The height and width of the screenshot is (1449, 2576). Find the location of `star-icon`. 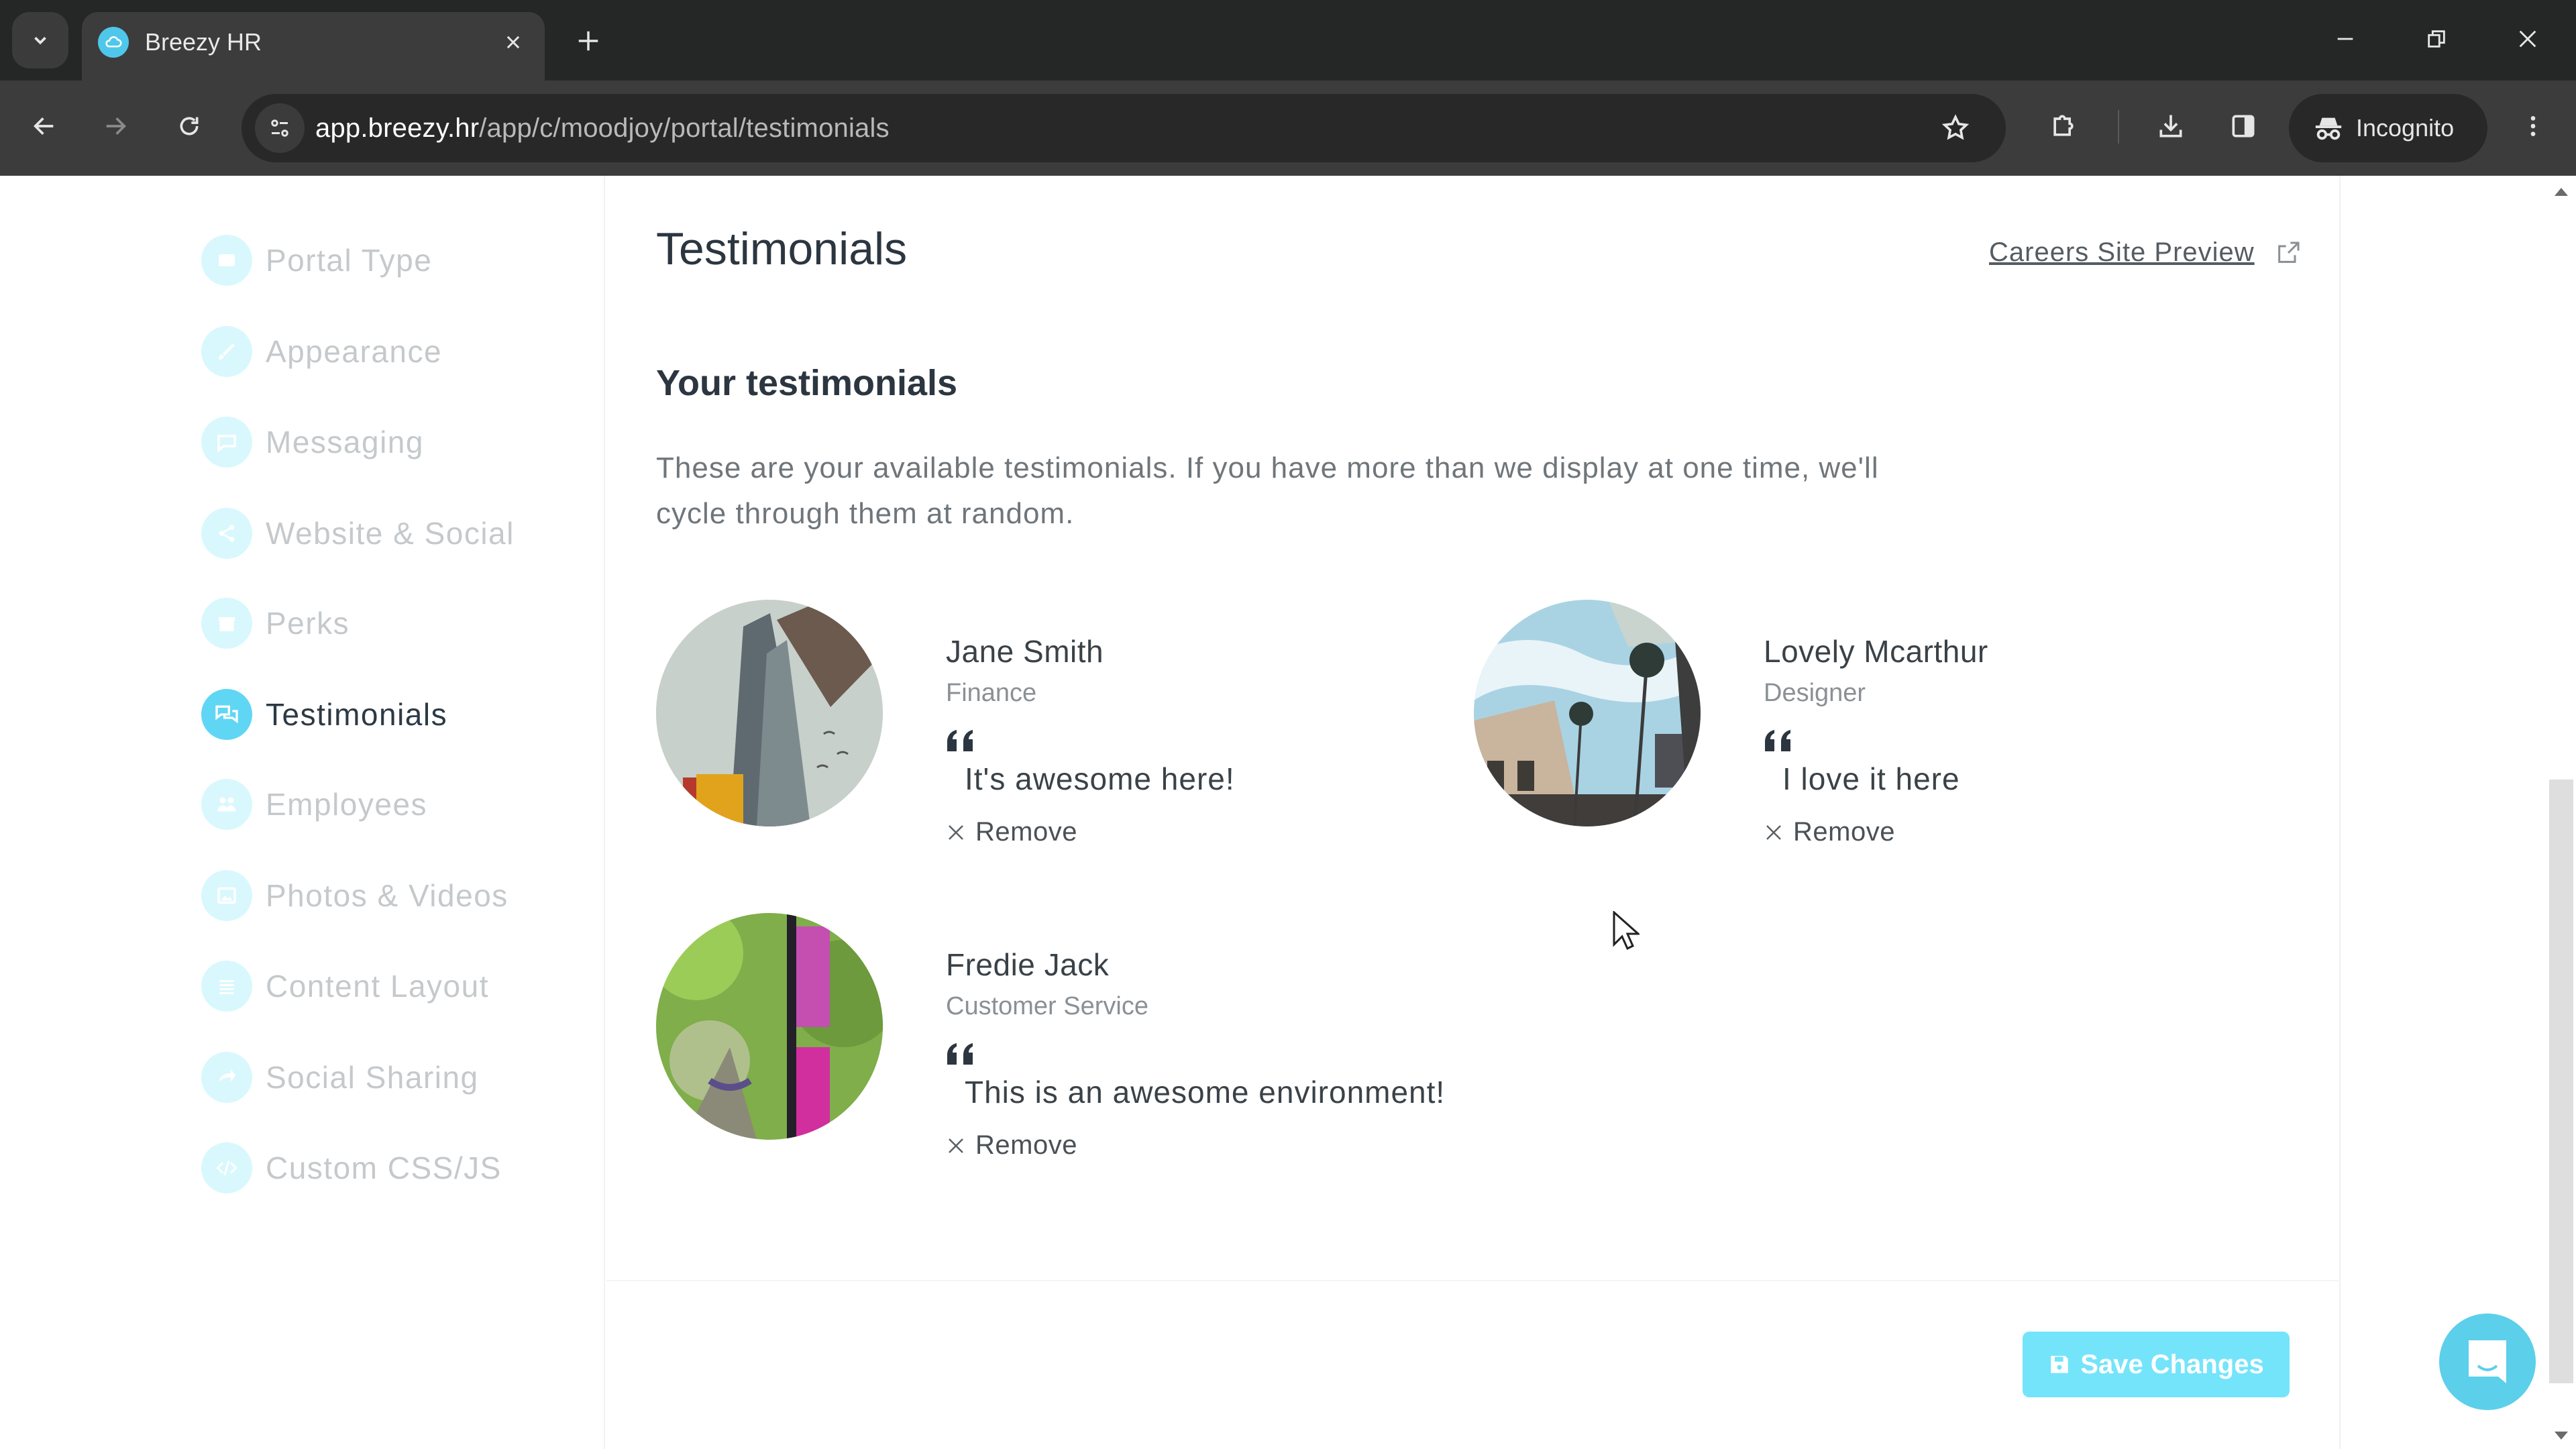

star-icon is located at coordinates (1955, 127).